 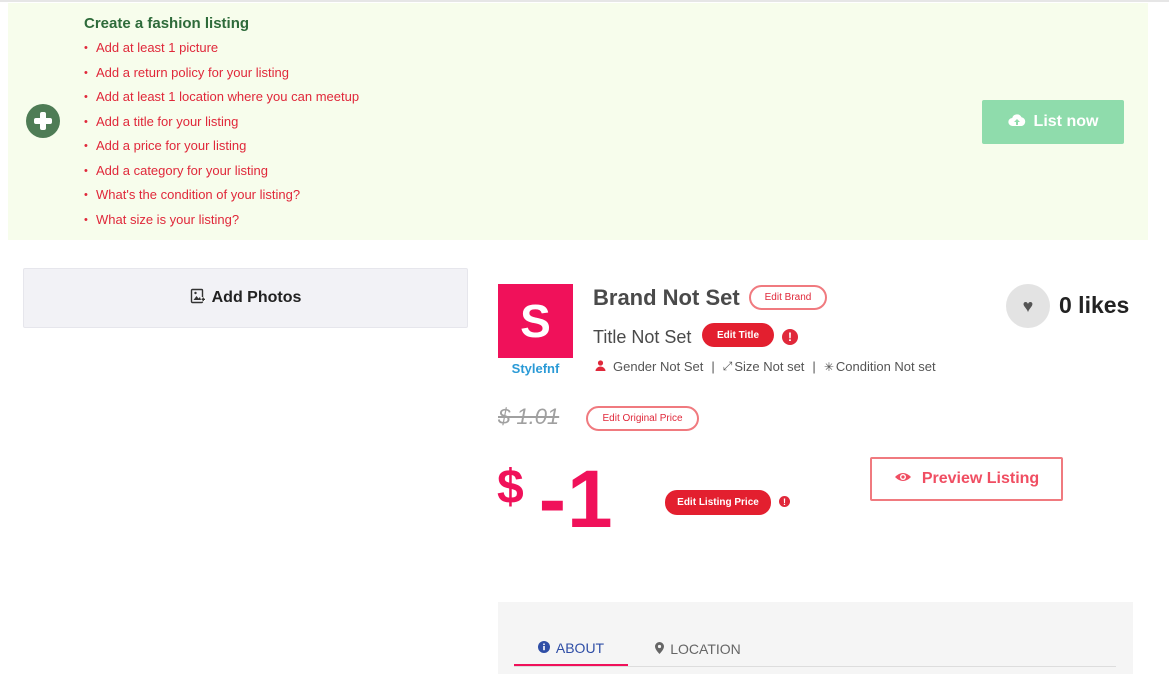 I want to click on image-add-icon, so click(x=198, y=298).